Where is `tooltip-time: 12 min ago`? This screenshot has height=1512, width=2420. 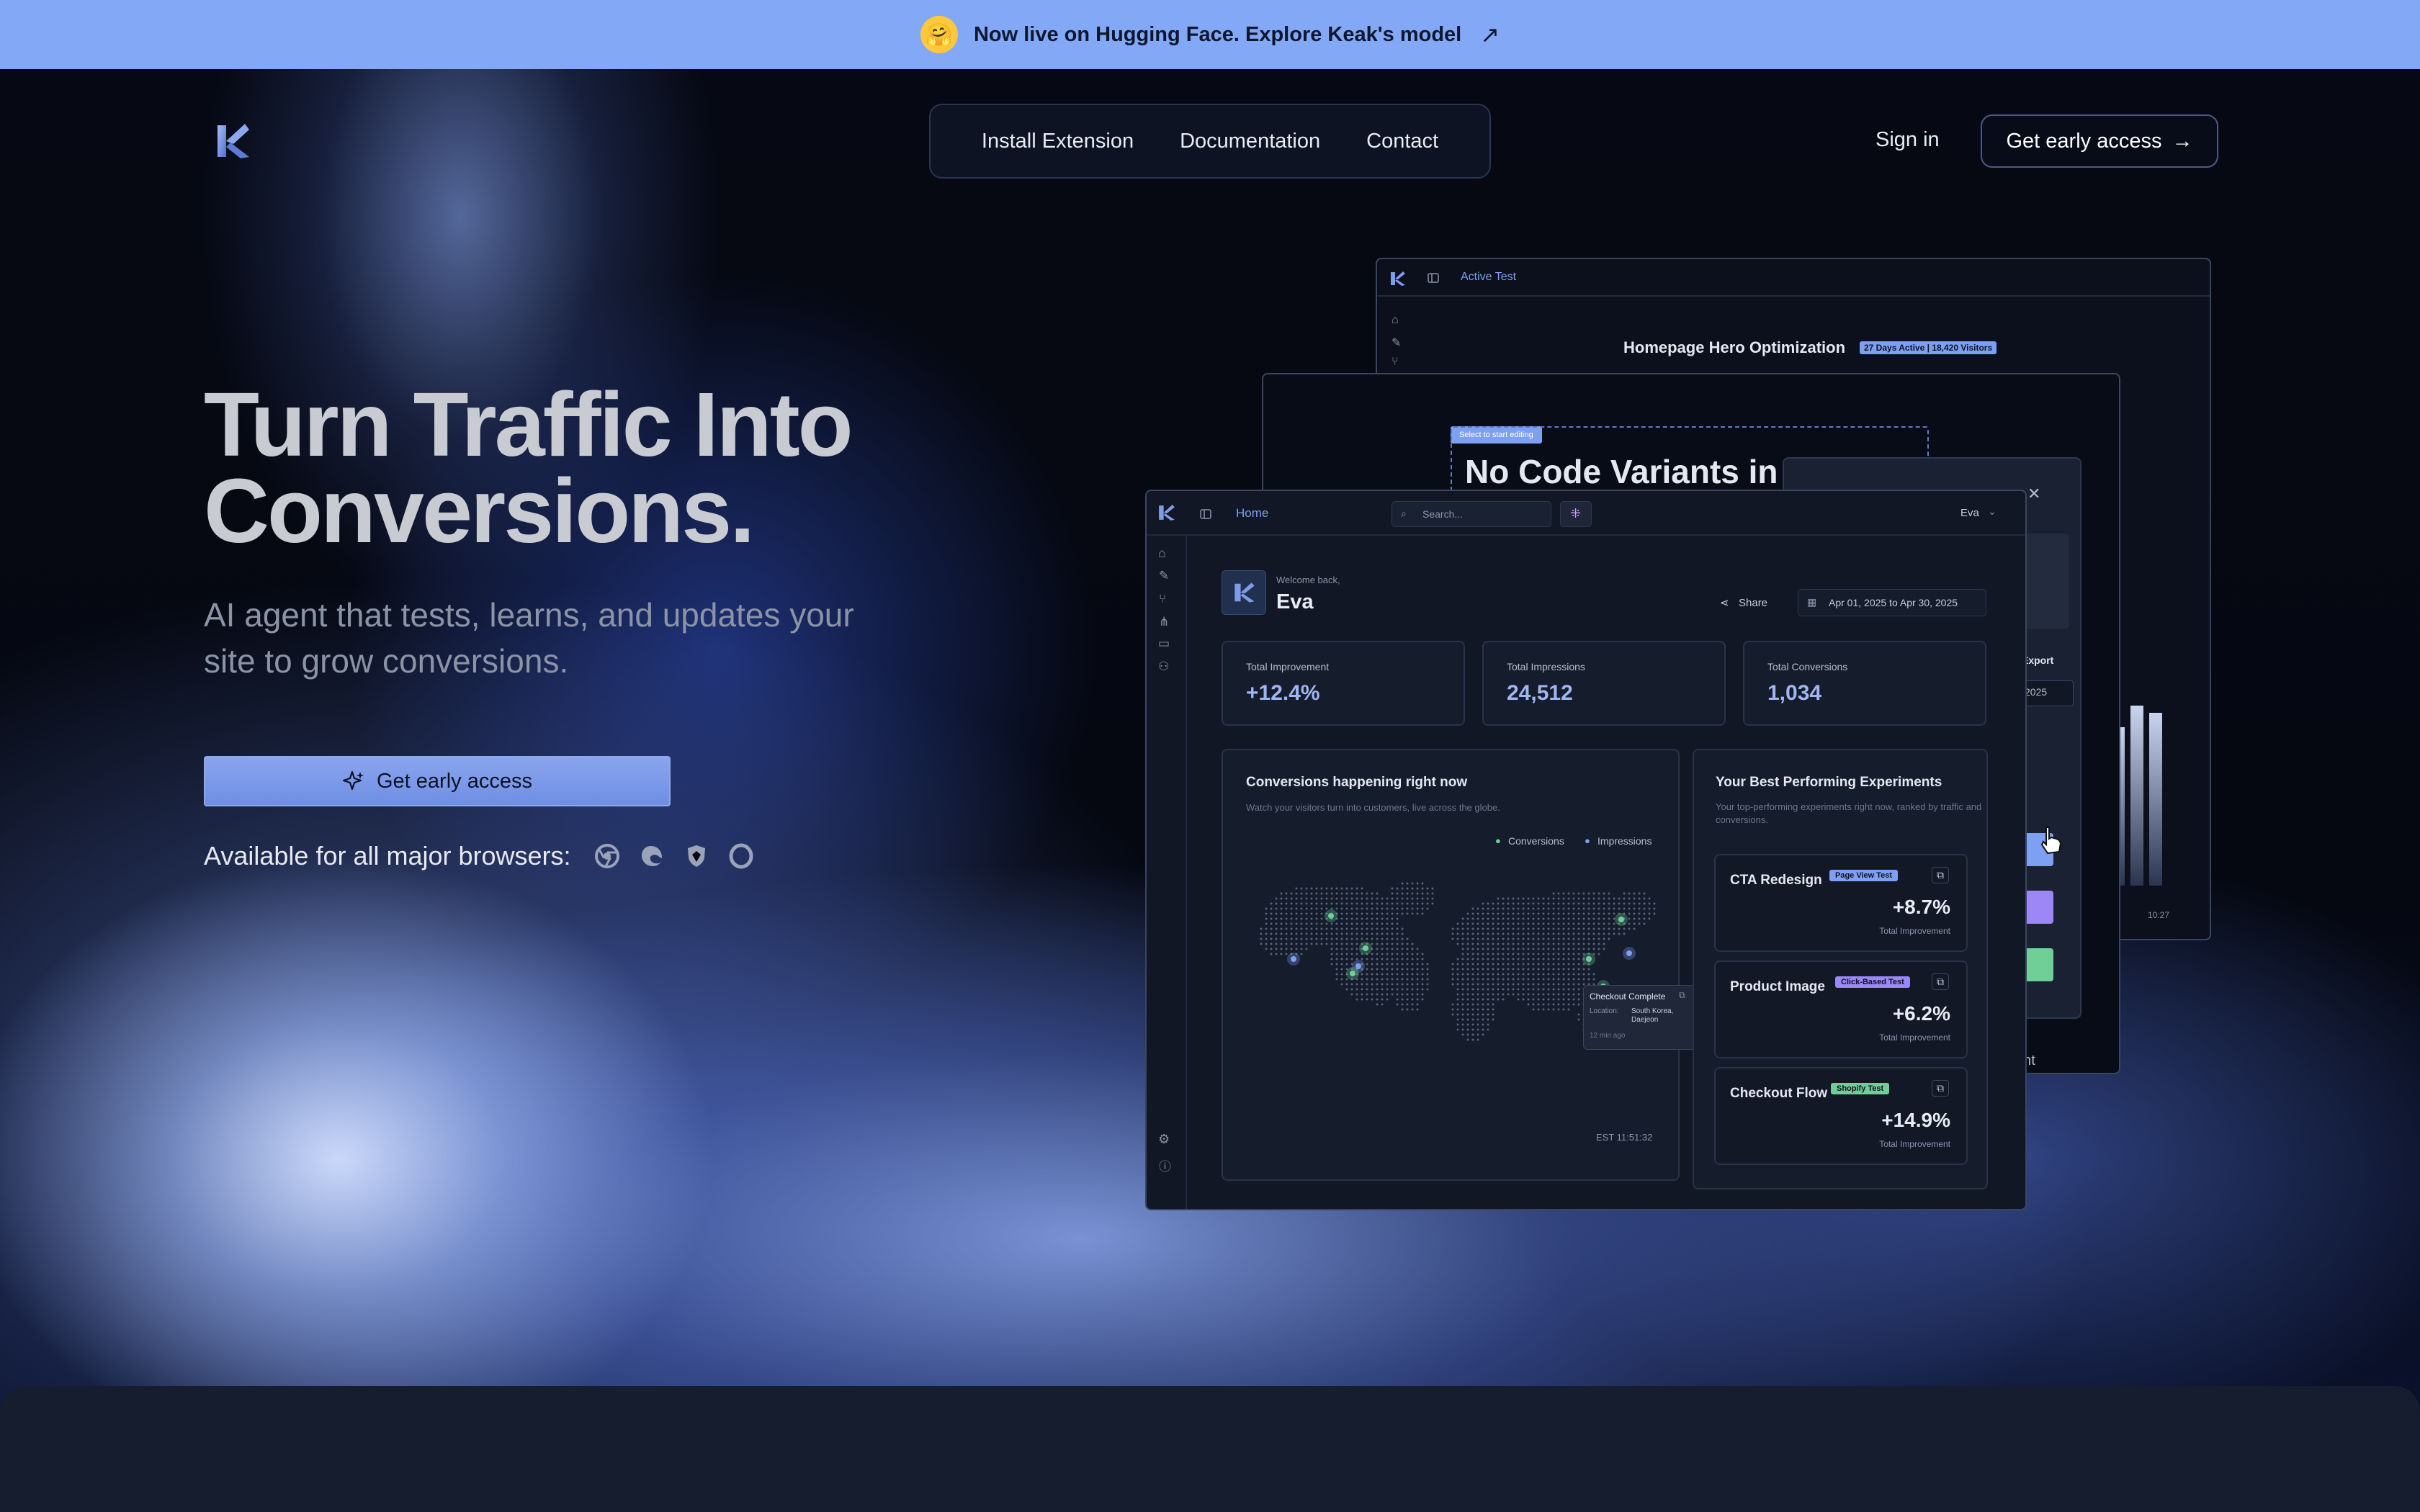
tooltip-time: 12 min ago is located at coordinates (1608, 1036).